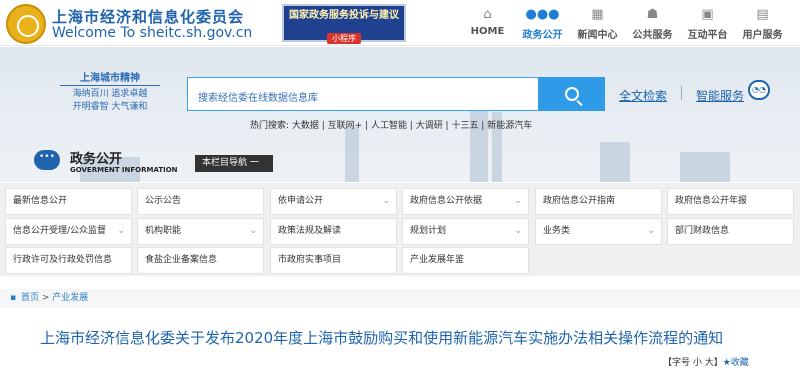 The image size is (800, 374). What do you see at coordinates (652, 23) in the screenshot?
I see `nav-public-service: ☗ 公共服务` at bounding box center [652, 23].